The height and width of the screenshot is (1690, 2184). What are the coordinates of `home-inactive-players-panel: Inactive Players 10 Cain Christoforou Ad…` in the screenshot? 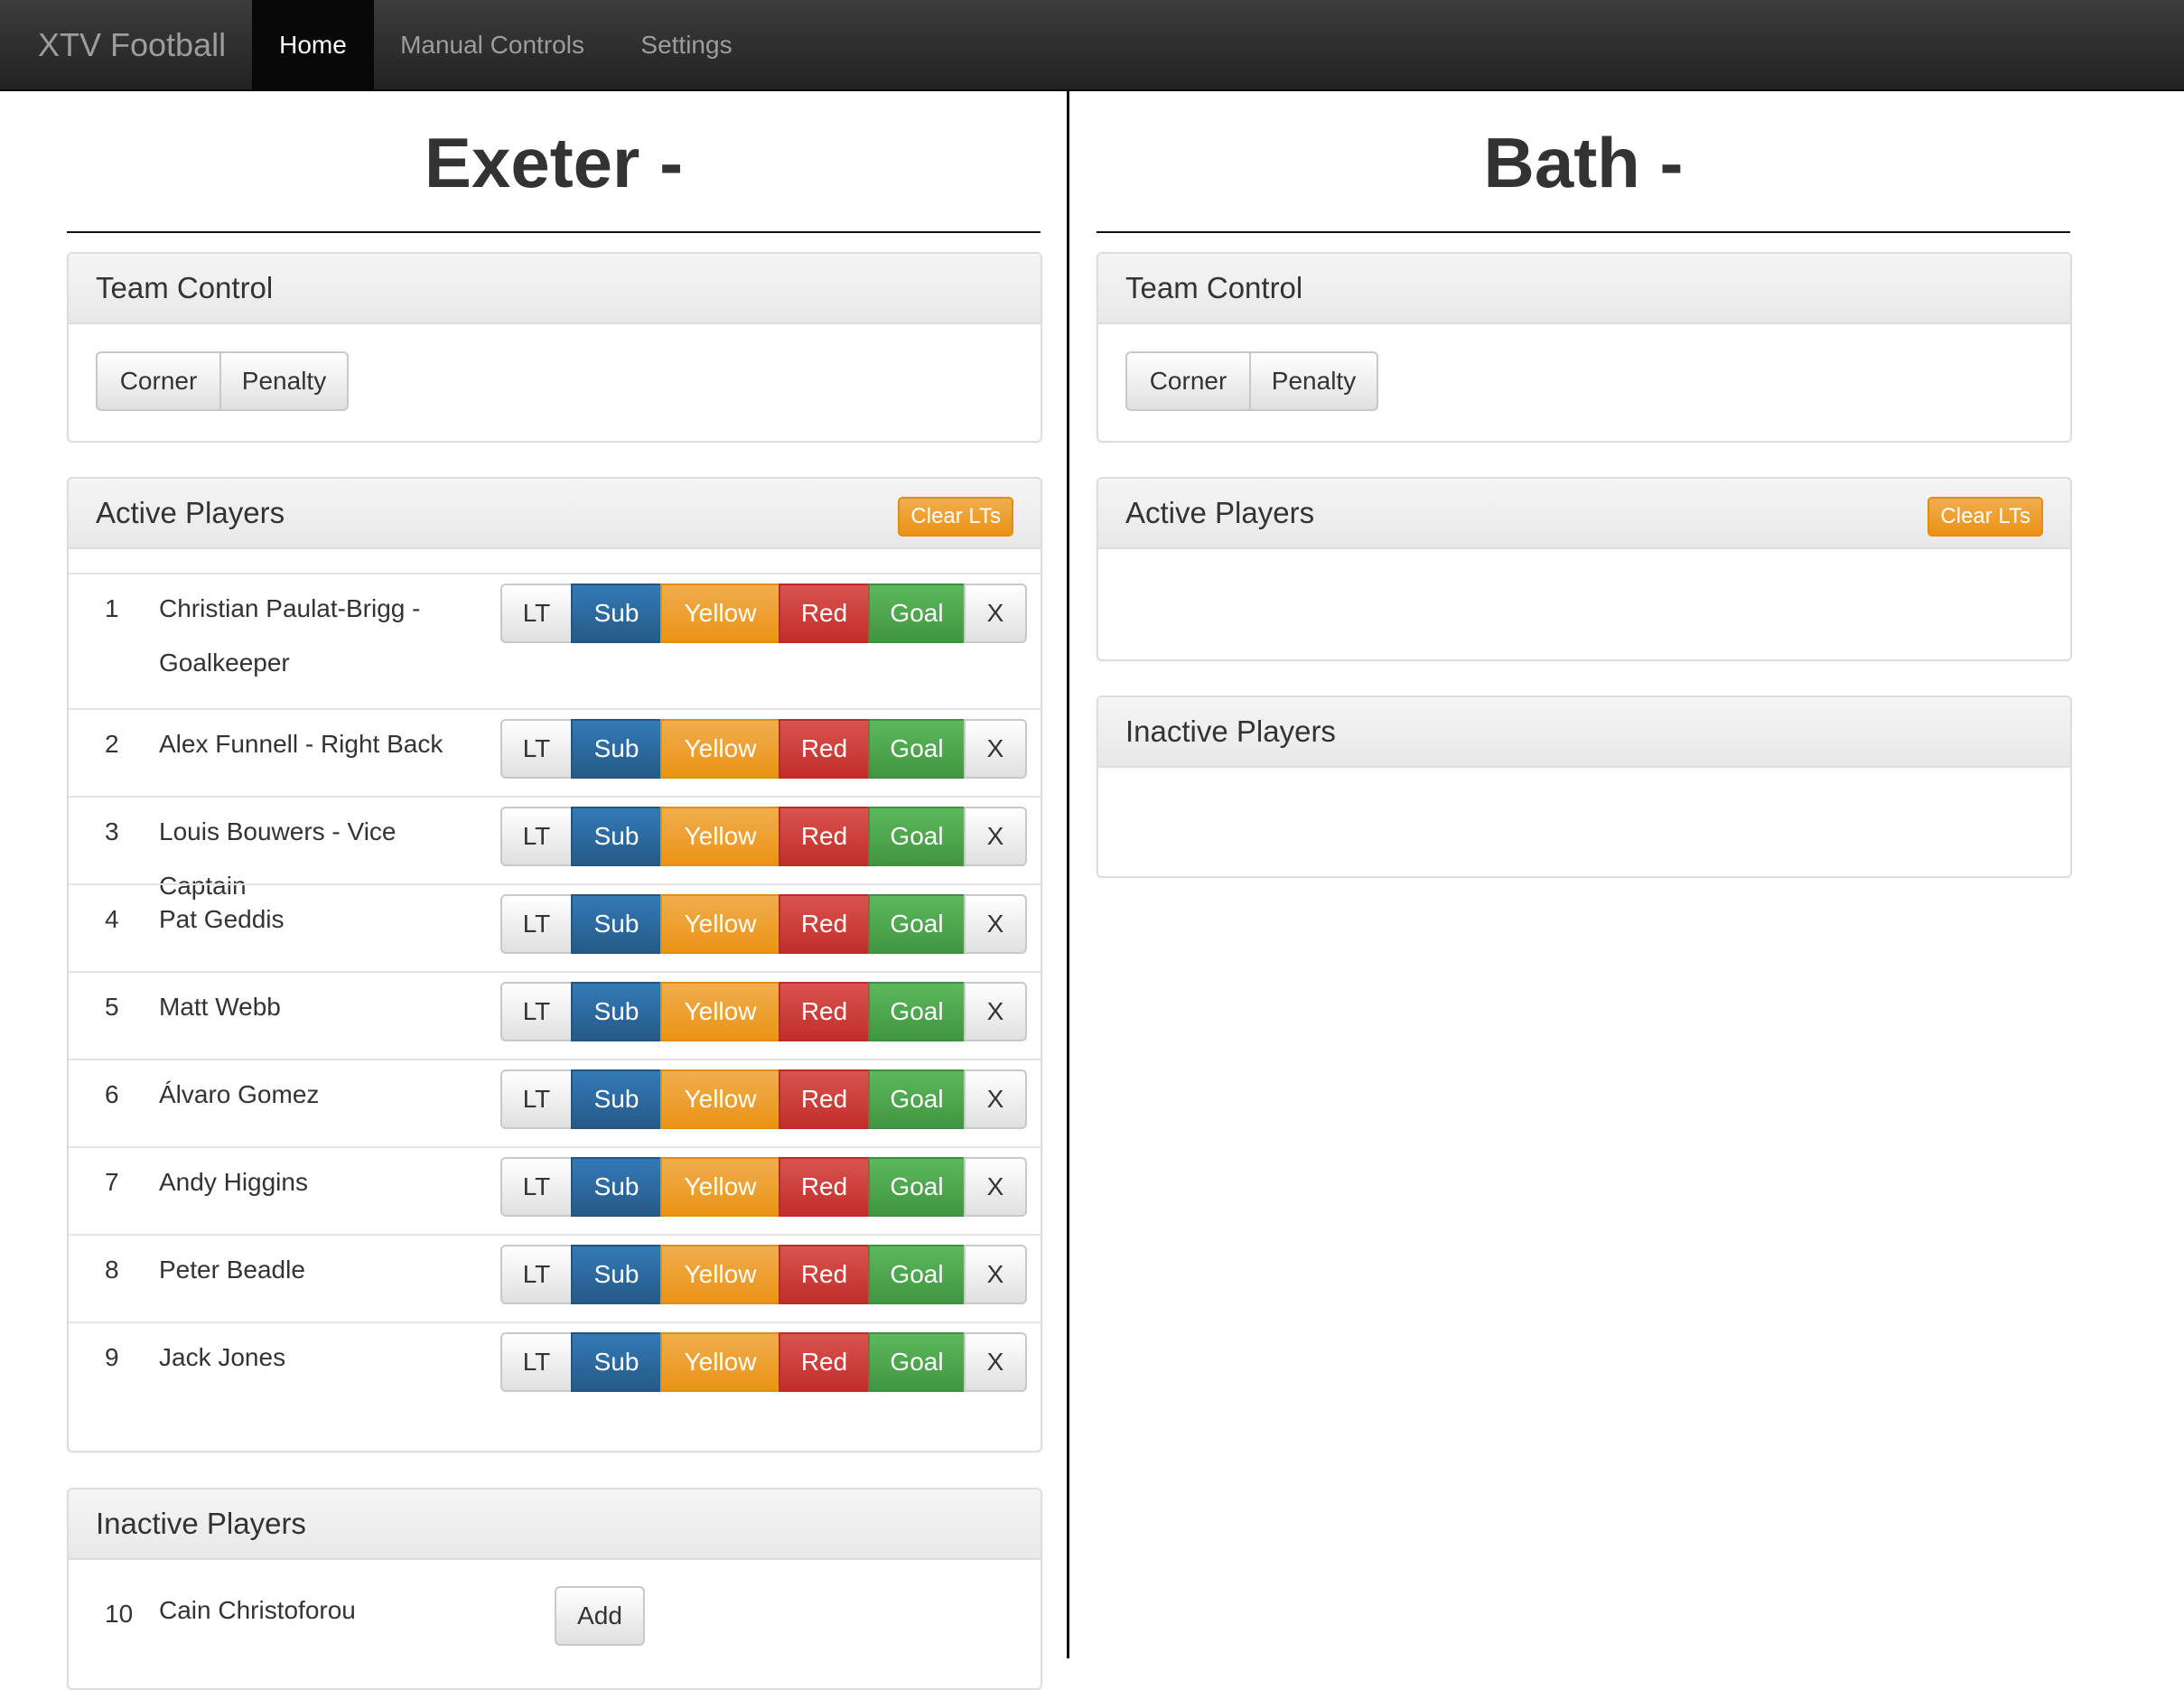 It's located at (554, 1589).